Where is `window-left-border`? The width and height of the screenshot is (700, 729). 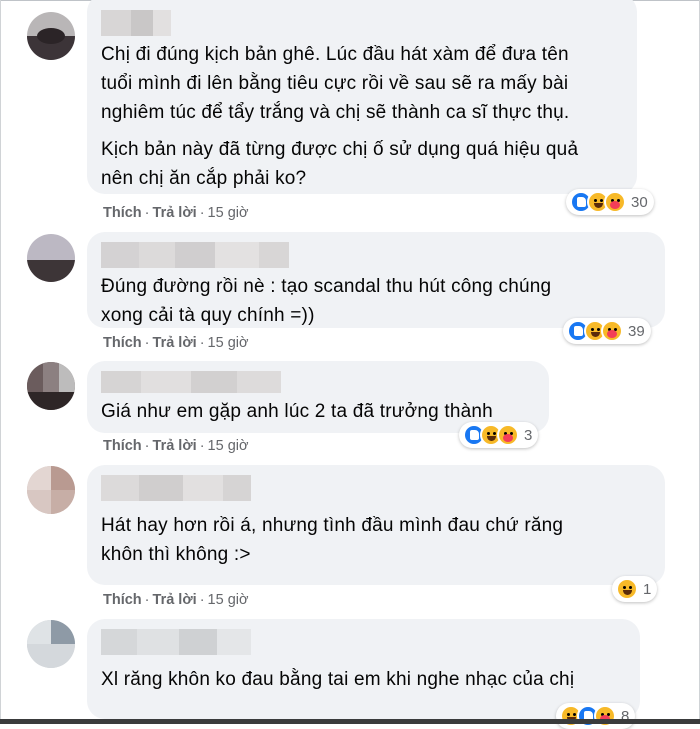
window-left-border is located at coordinates (0, 362).